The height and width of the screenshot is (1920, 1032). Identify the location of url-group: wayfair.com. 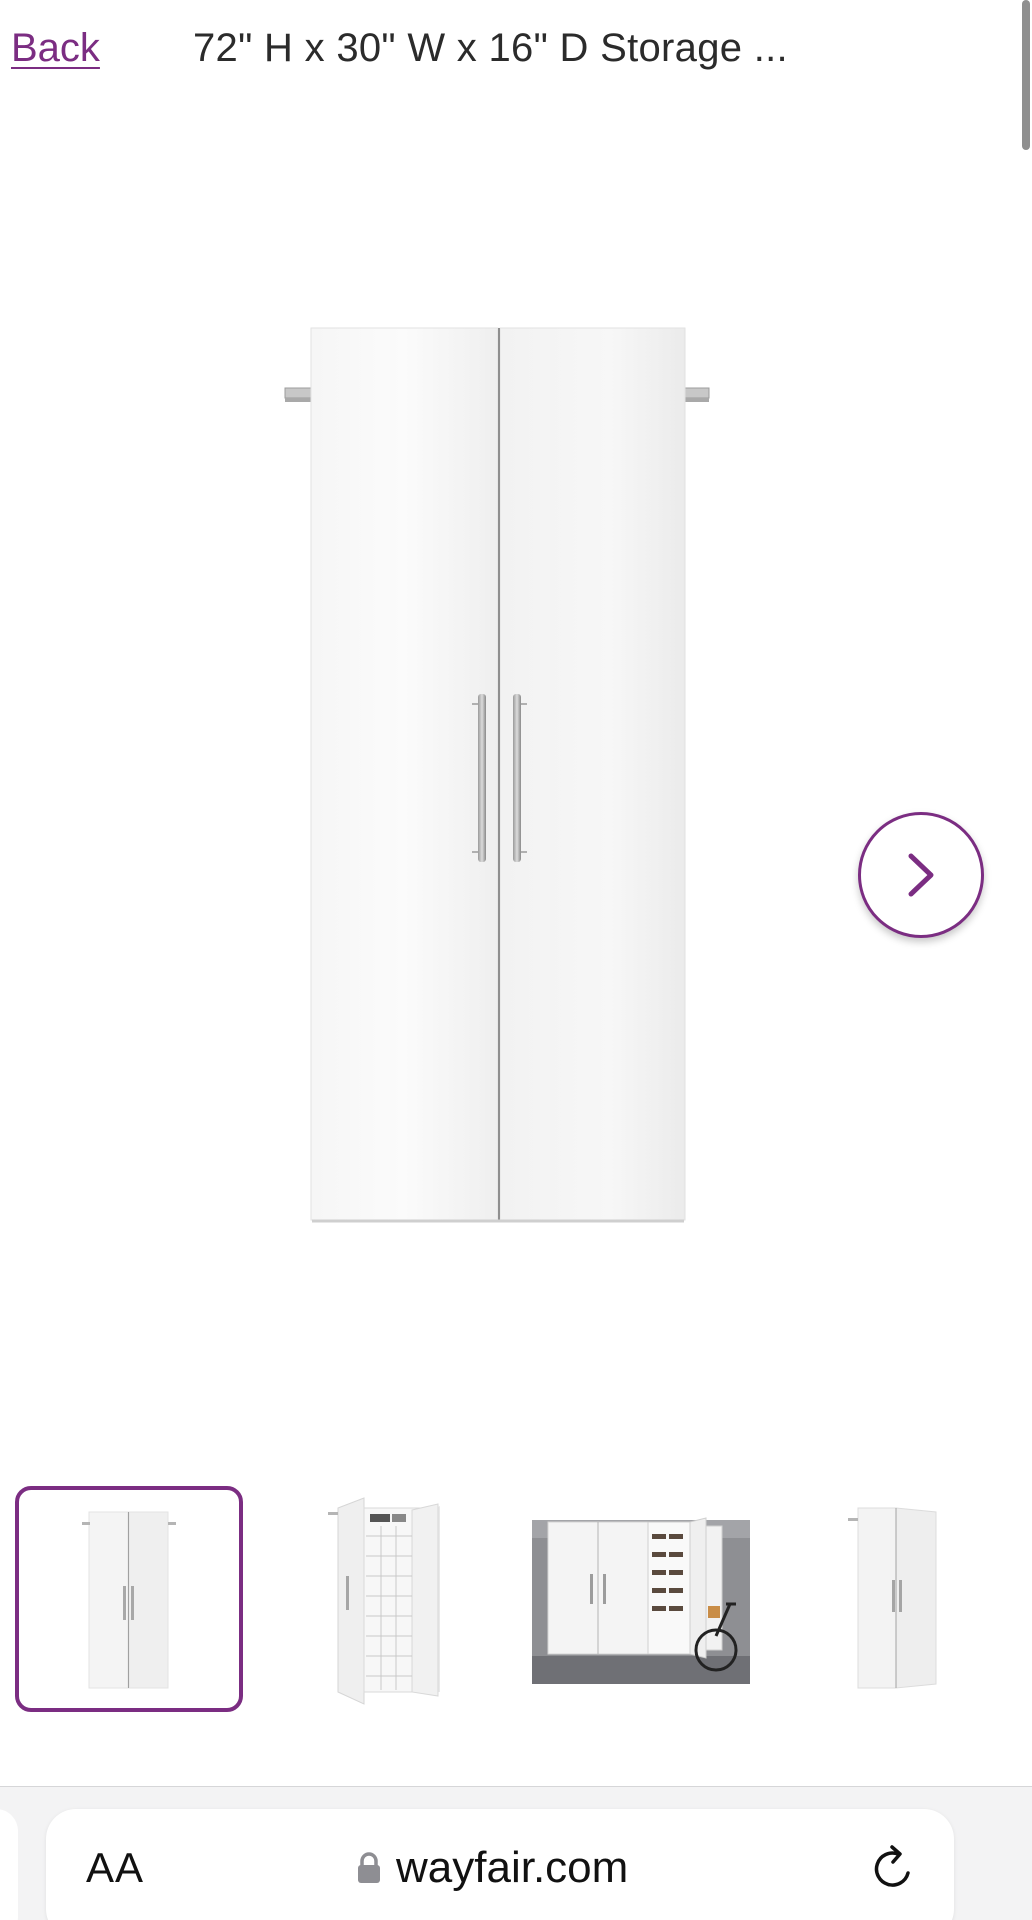
(492, 1868).